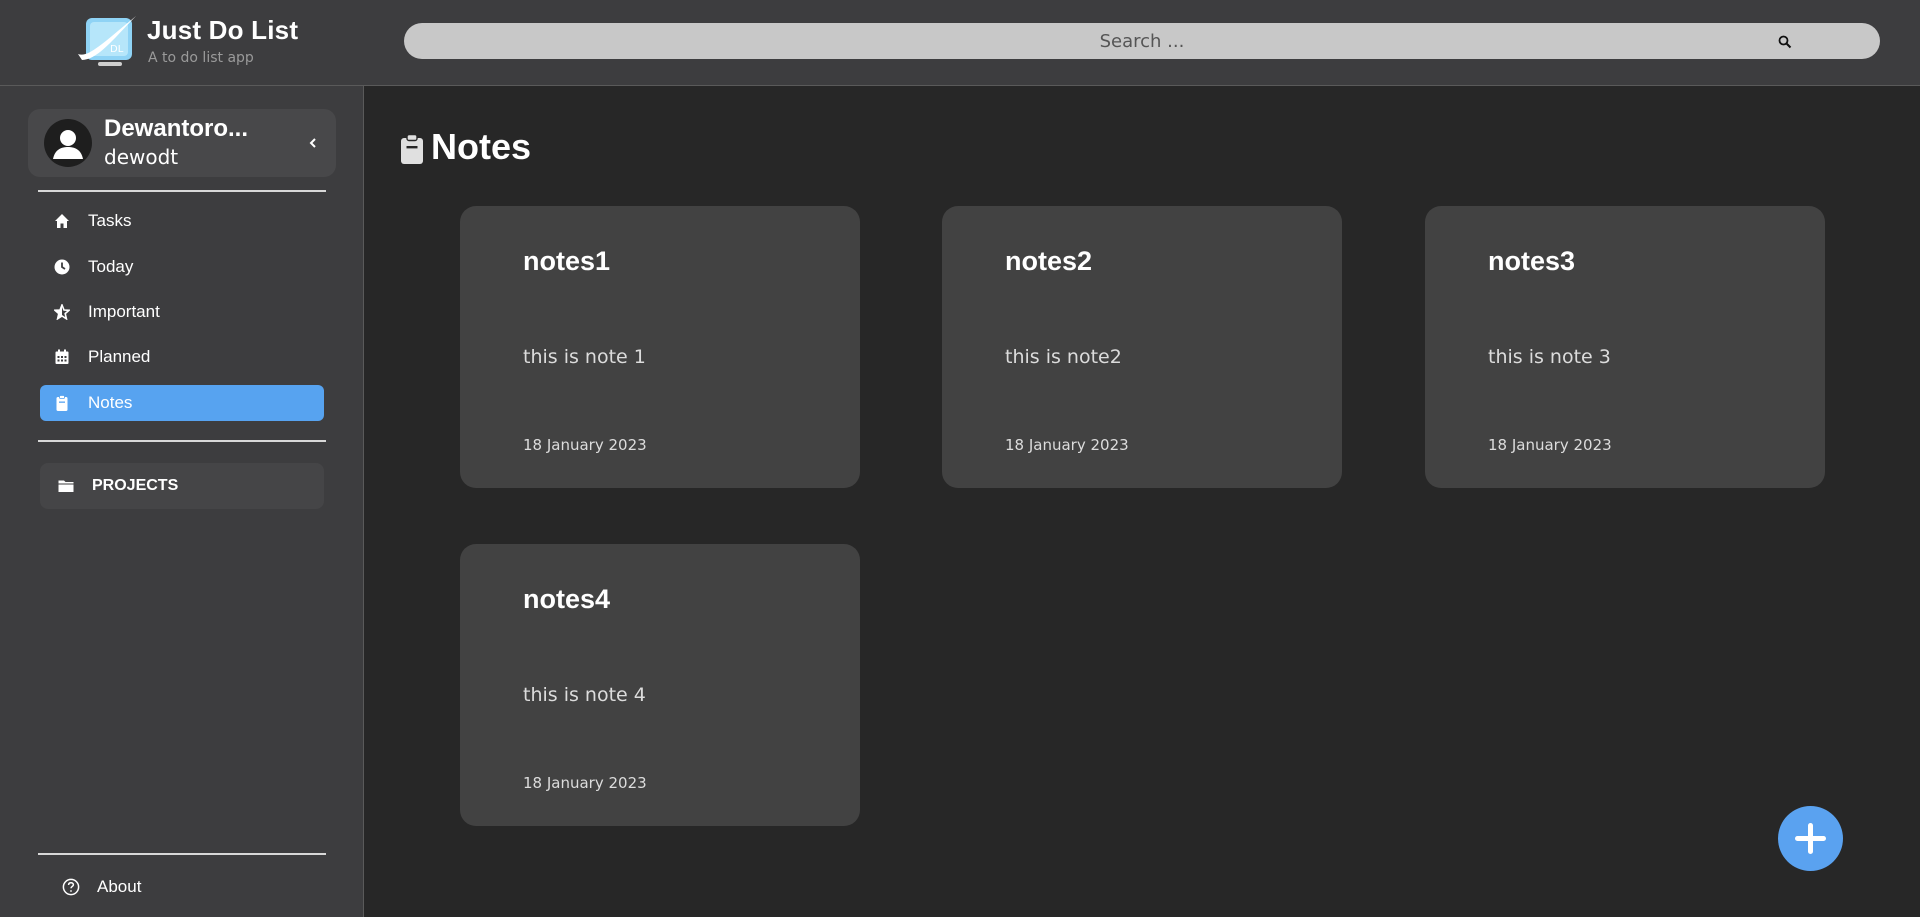 This screenshot has width=1920, height=917. I want to click on about-link: About, so click(150, 888).